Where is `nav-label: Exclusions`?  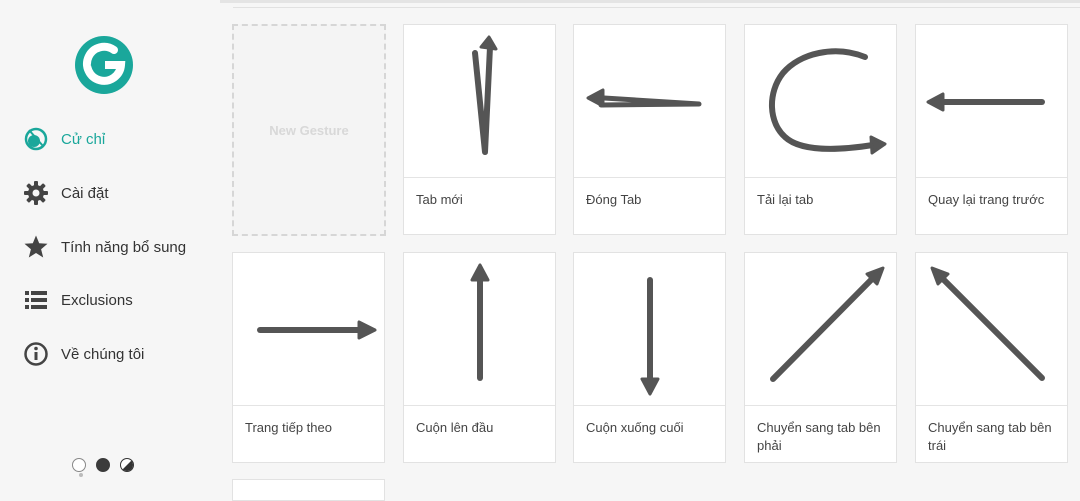 nav-label: Exclusions is located at coordinates (97, 300).